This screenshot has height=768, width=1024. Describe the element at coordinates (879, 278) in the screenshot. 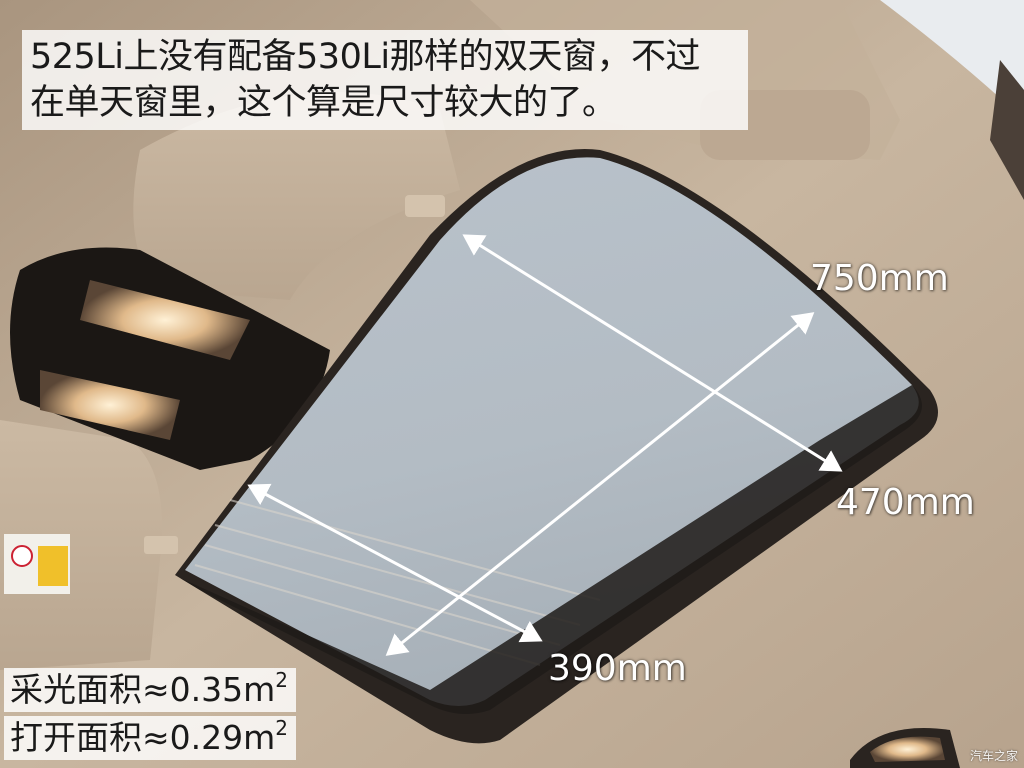

I see `dimension-label-750: 750mm` at that location.